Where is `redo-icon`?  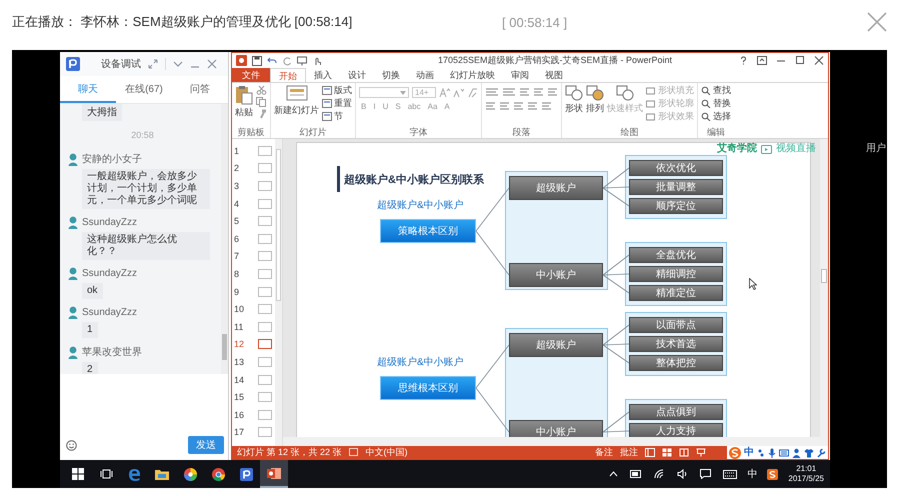
redo-icon is located at coordinates (287, 61).